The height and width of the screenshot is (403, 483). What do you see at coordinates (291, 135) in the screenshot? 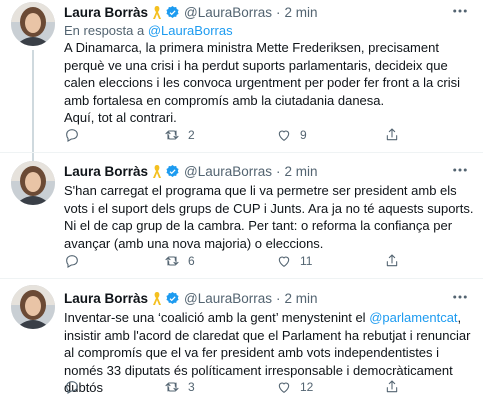
I see `like-button: 9` at bounding box center [291, 135].